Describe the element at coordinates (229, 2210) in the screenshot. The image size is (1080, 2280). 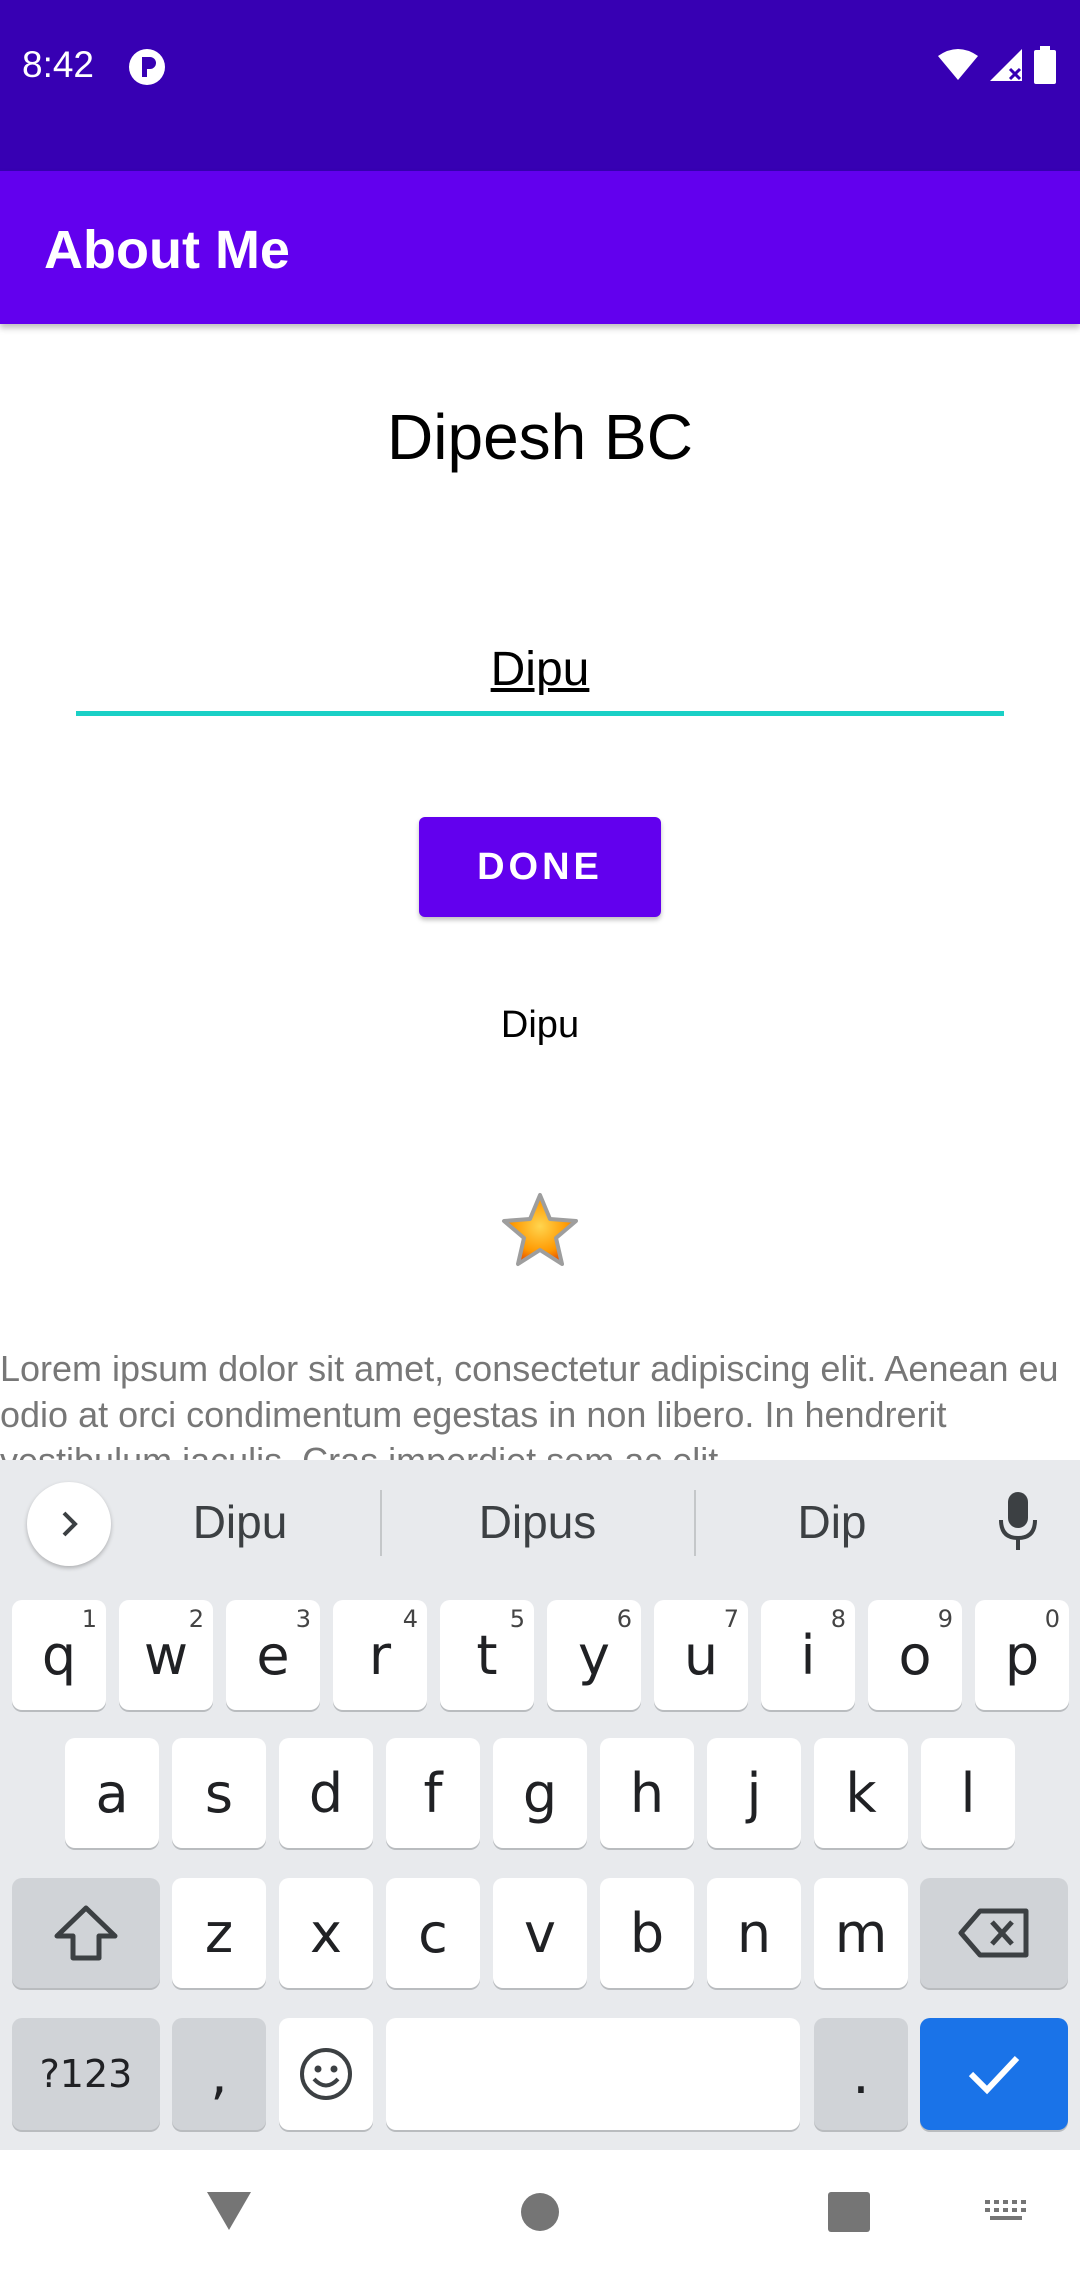
I see `back-icon` at that location.